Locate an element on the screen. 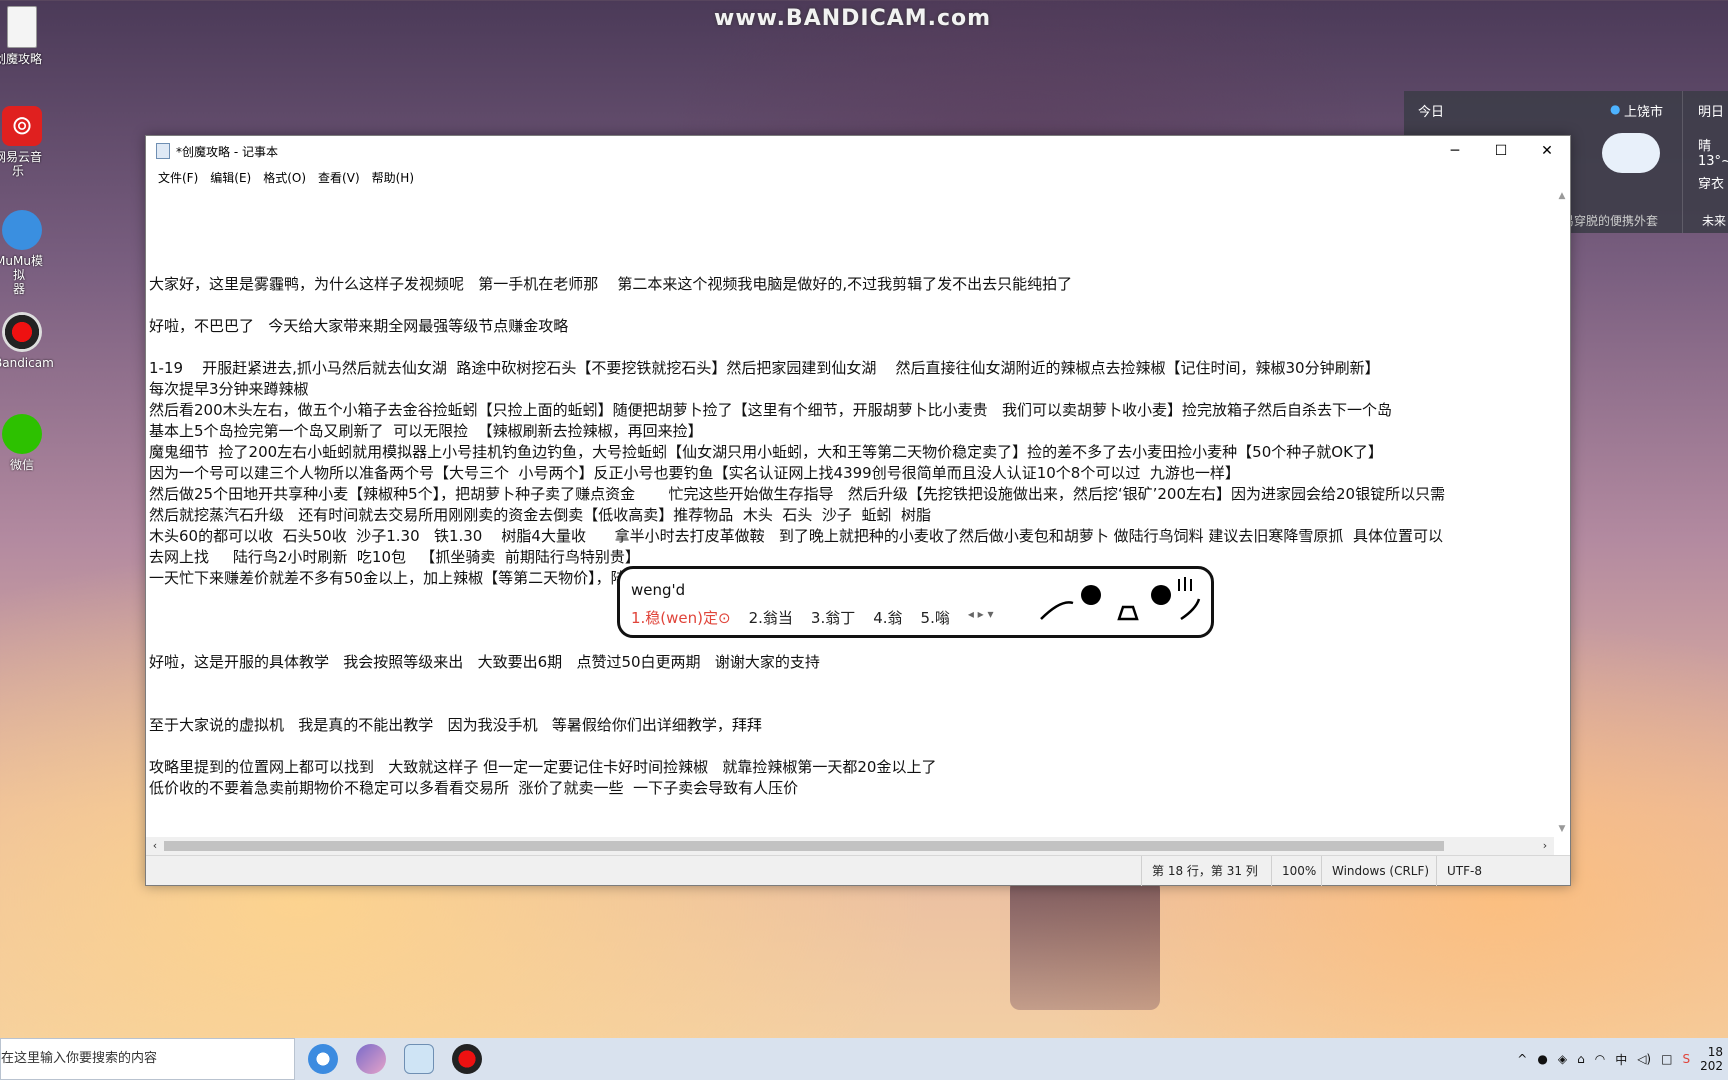 Image resolution: width=1728 pixels, height=1080 pixels. menu-edit: 编辑(E) is located at coordinates (230, 177).